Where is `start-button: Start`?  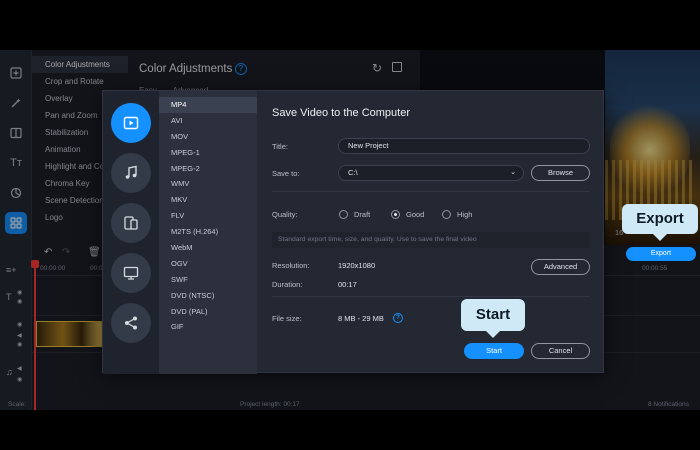
start-button: Start is located at coordinates (494, 351).